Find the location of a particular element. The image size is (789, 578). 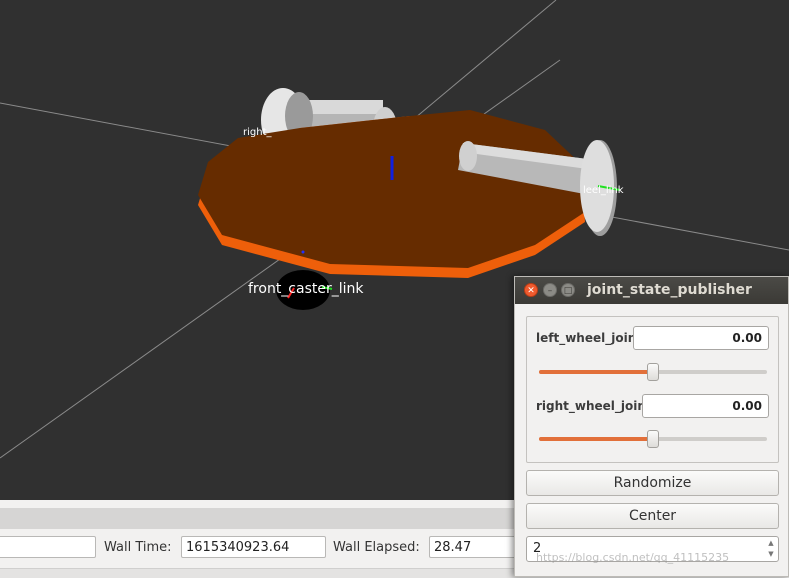

randomize-button: Randomize is located at coordinates (652, 483).